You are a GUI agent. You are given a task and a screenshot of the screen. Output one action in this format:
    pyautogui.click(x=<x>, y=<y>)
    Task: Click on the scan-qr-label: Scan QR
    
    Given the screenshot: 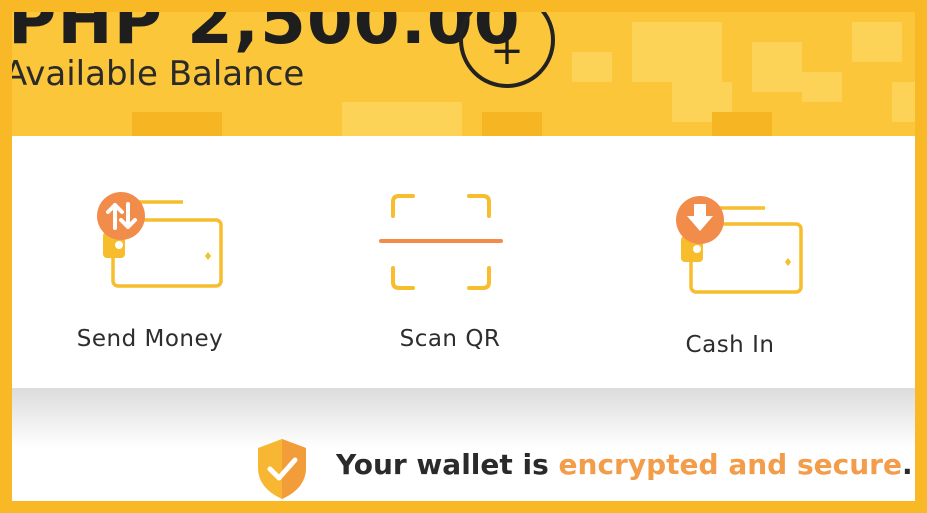 What is the action you would take?
    pyautogui.click(x=450, y=339)
    